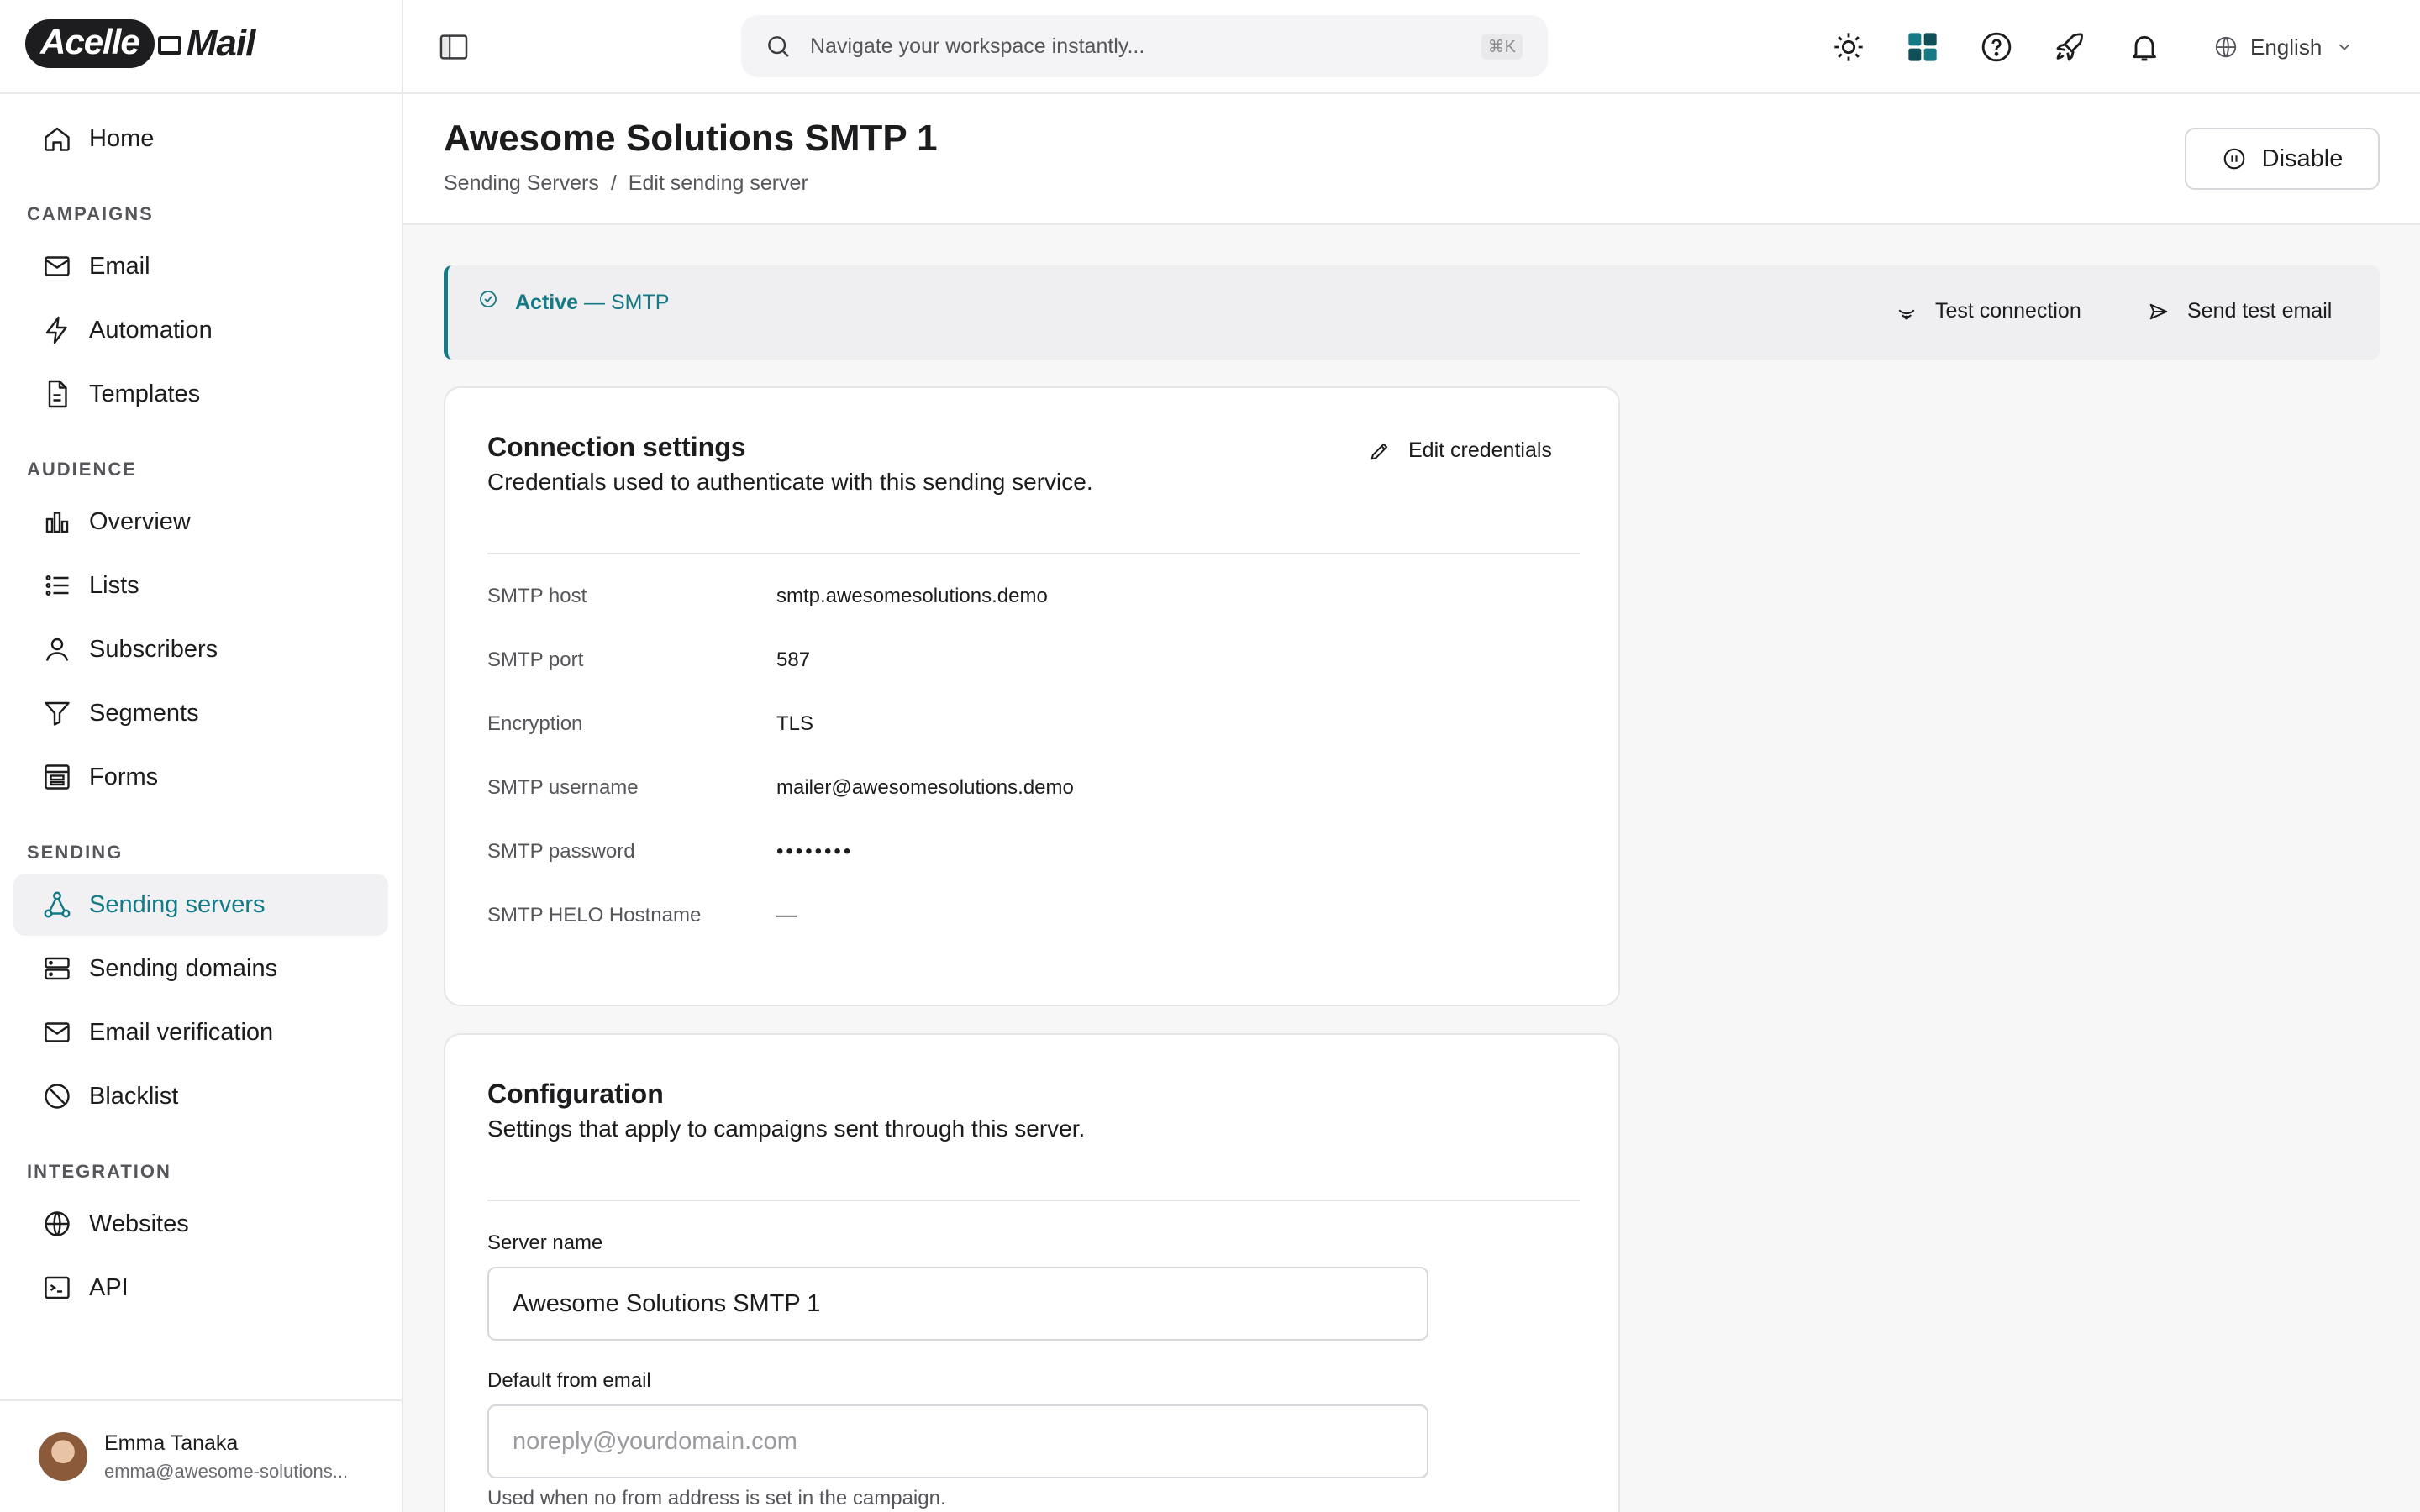  What do you see at coordinates (134, 1096) in the screenshot?
I see `sidebar-item-label: Blacklist` at bounding box center [134, 1096].